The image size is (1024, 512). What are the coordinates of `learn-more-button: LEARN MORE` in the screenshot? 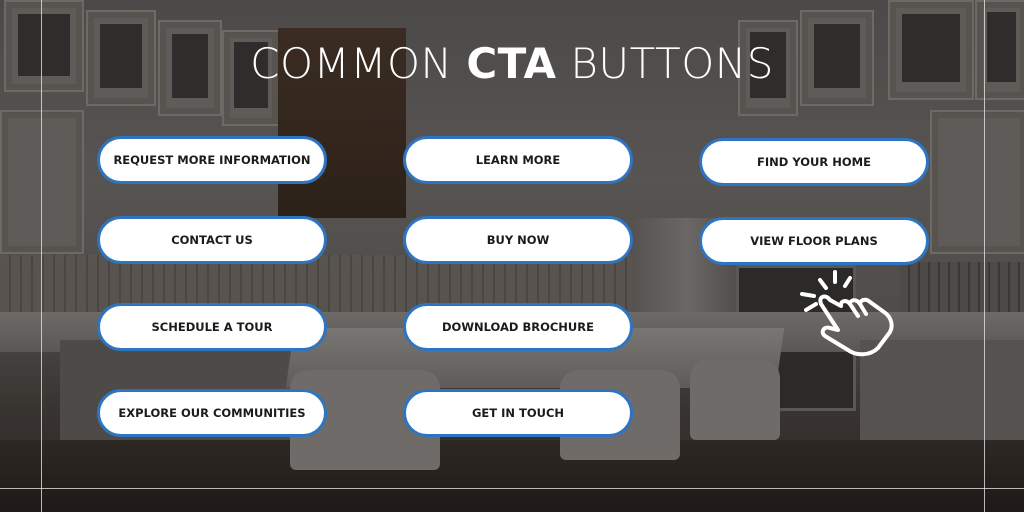 It's located at (518, 160).